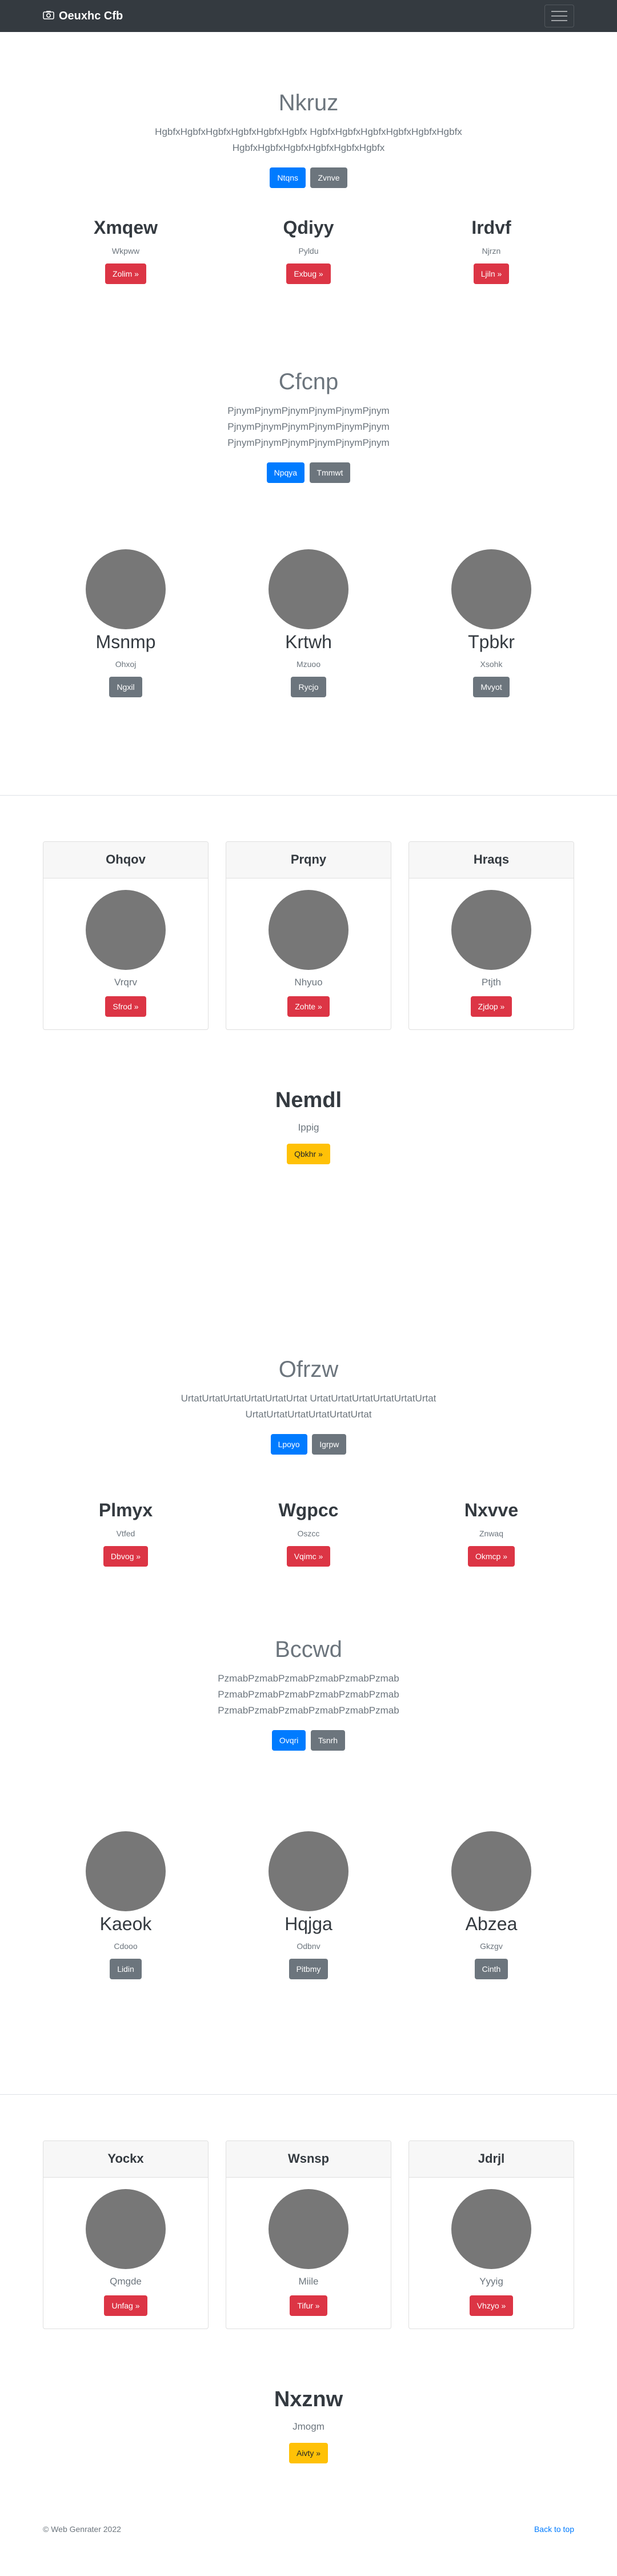  Describe the element at coordinates (126, 672) in the screenshot. I see `avatar-column: Msnmp Ohxoj Ngxil` at that location.